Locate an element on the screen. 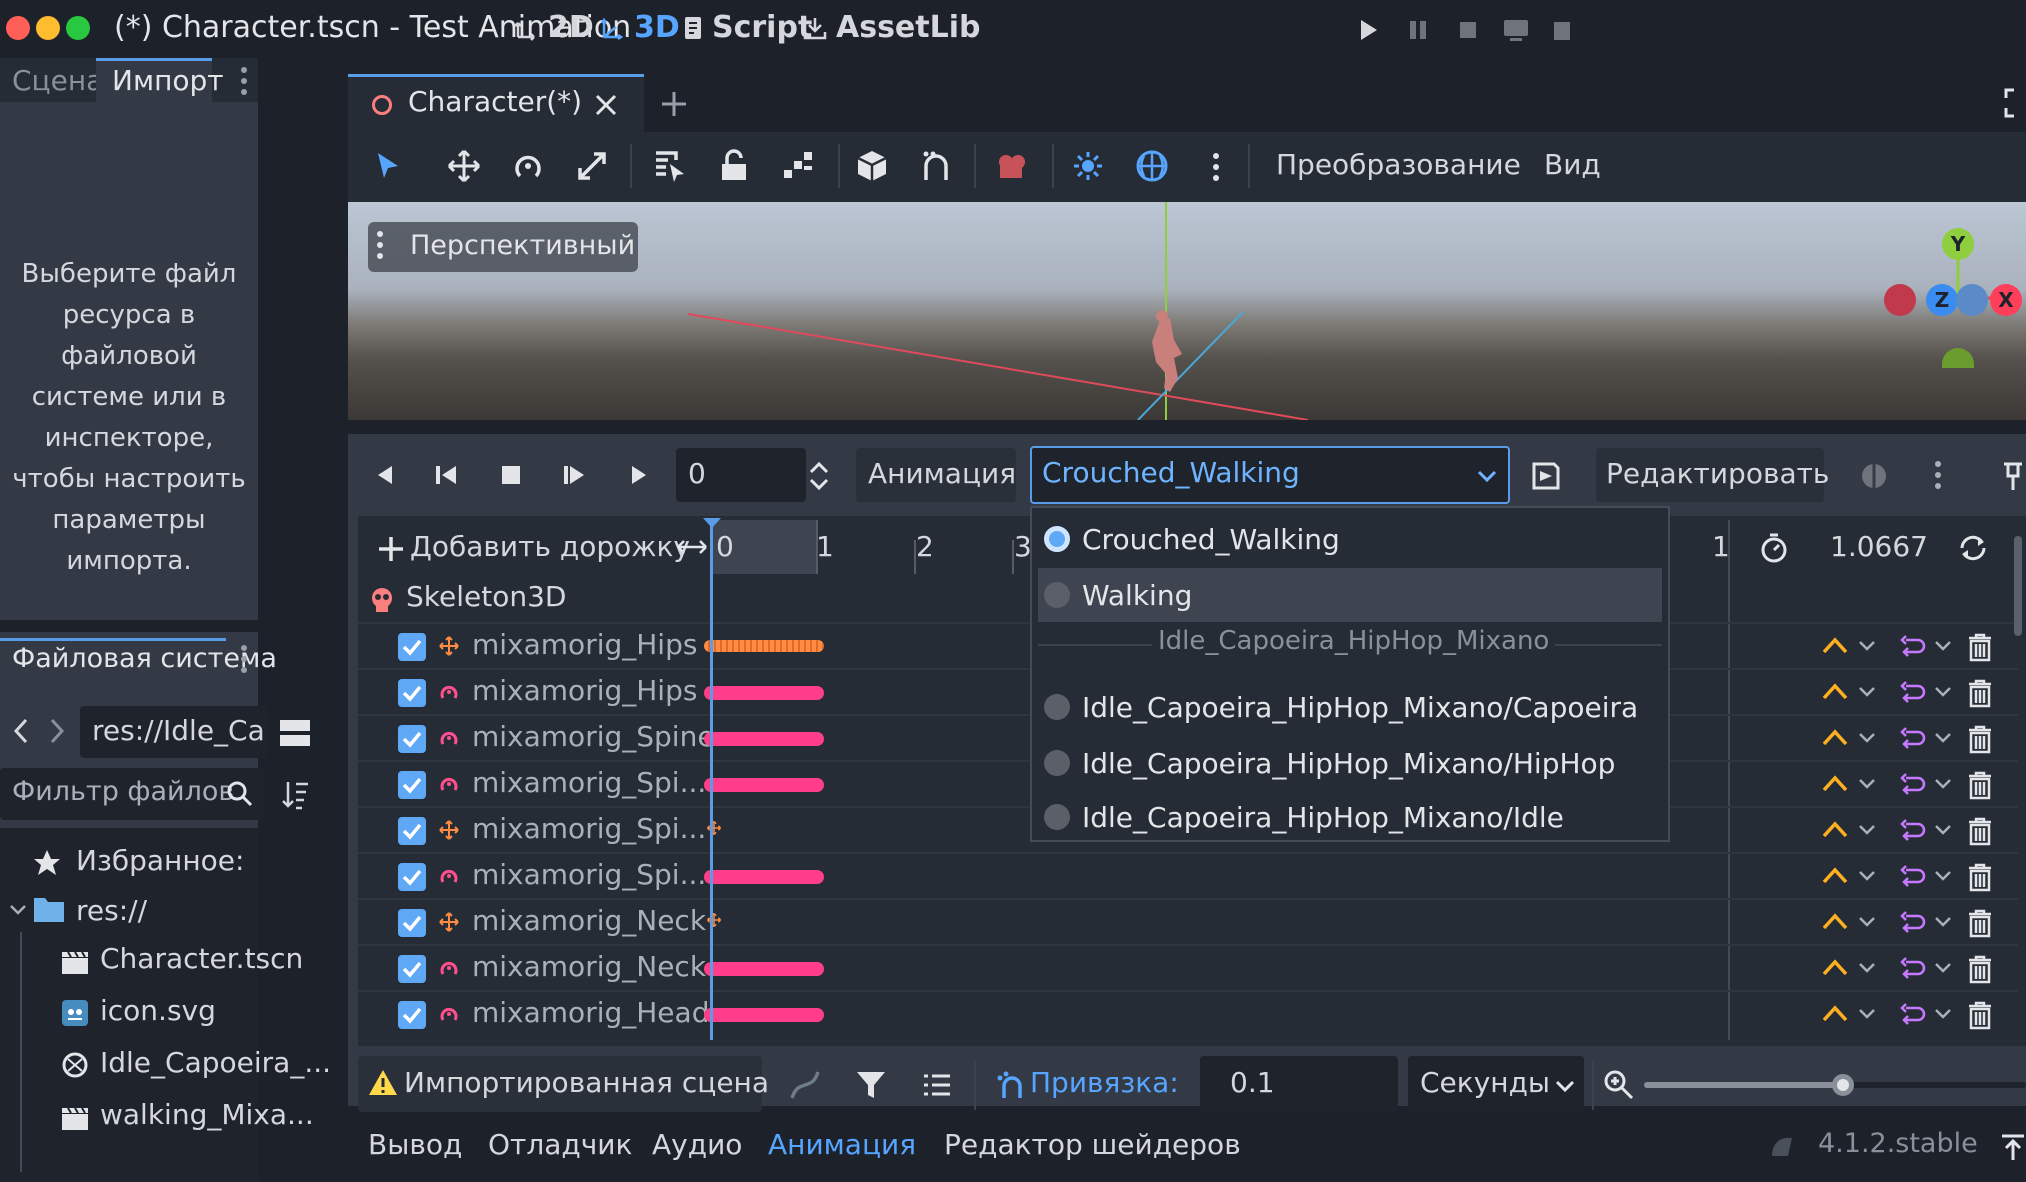 The image size is (2026, 1182). tab-character: Character(*) is located at coordinates (496, 103).